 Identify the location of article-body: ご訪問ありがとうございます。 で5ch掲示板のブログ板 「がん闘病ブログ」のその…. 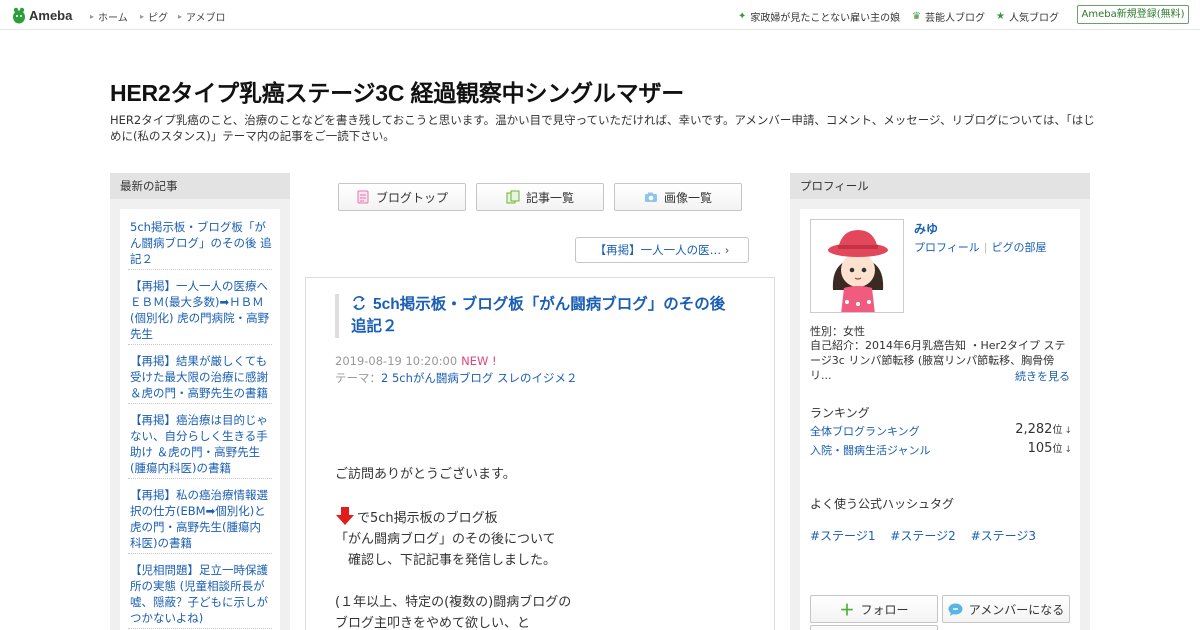
(545, 547).